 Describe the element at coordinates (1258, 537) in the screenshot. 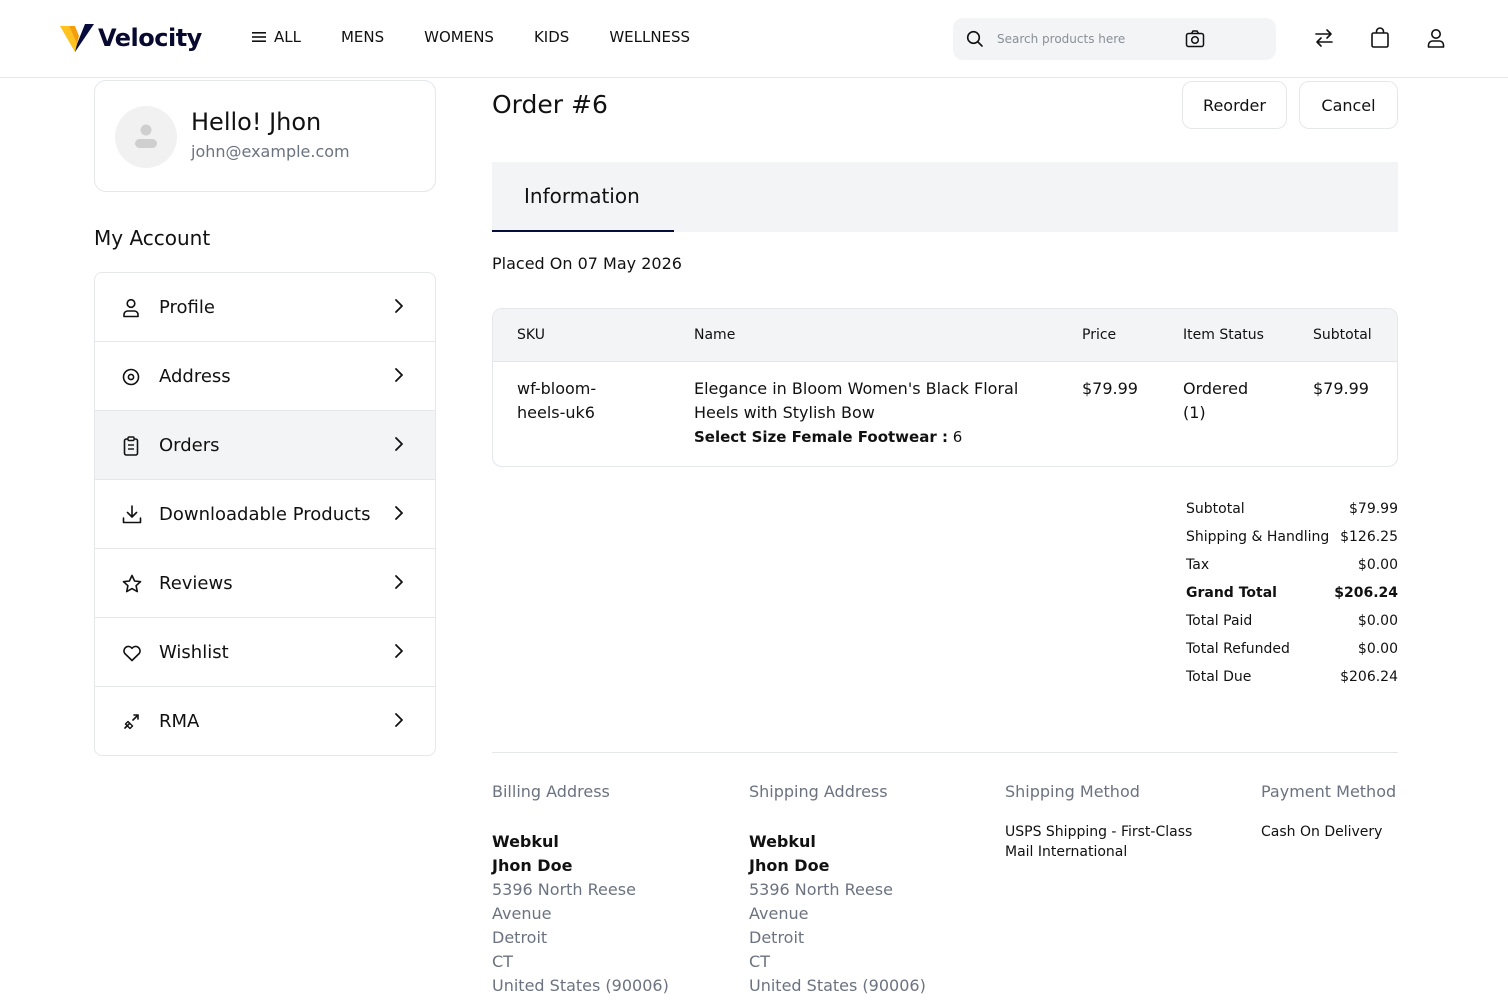

I see `totals-label: Shipping & Handling` at that location.